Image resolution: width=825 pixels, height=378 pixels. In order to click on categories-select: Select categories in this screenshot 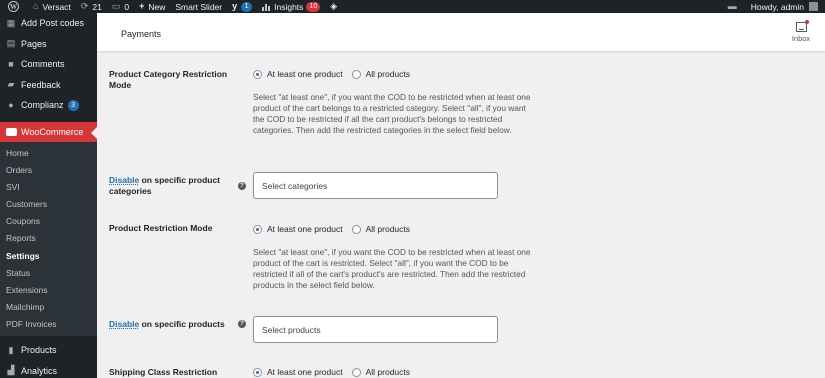, I will do `click(375, 185)`.